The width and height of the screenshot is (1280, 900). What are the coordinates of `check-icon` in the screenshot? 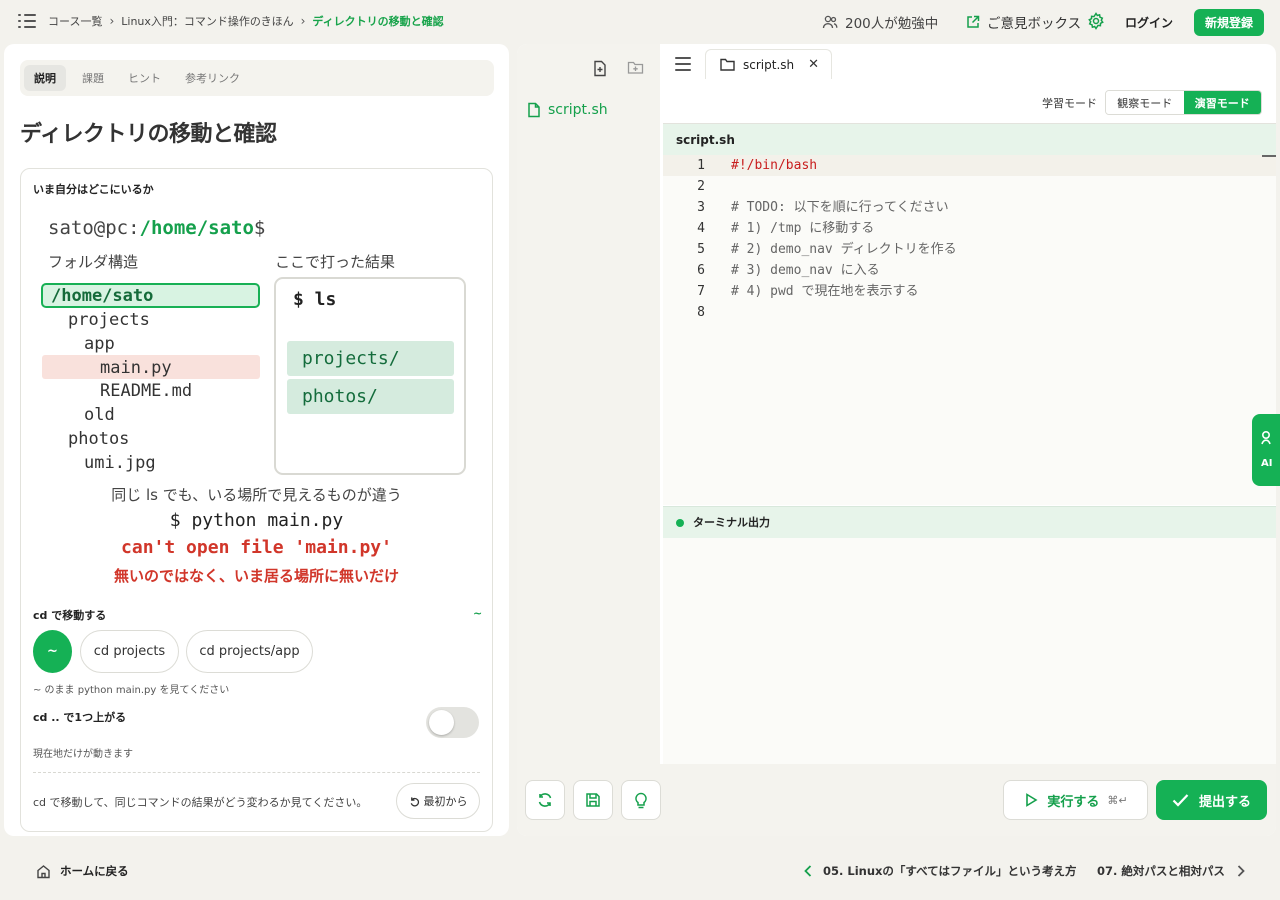 It's located at (1180, 800).